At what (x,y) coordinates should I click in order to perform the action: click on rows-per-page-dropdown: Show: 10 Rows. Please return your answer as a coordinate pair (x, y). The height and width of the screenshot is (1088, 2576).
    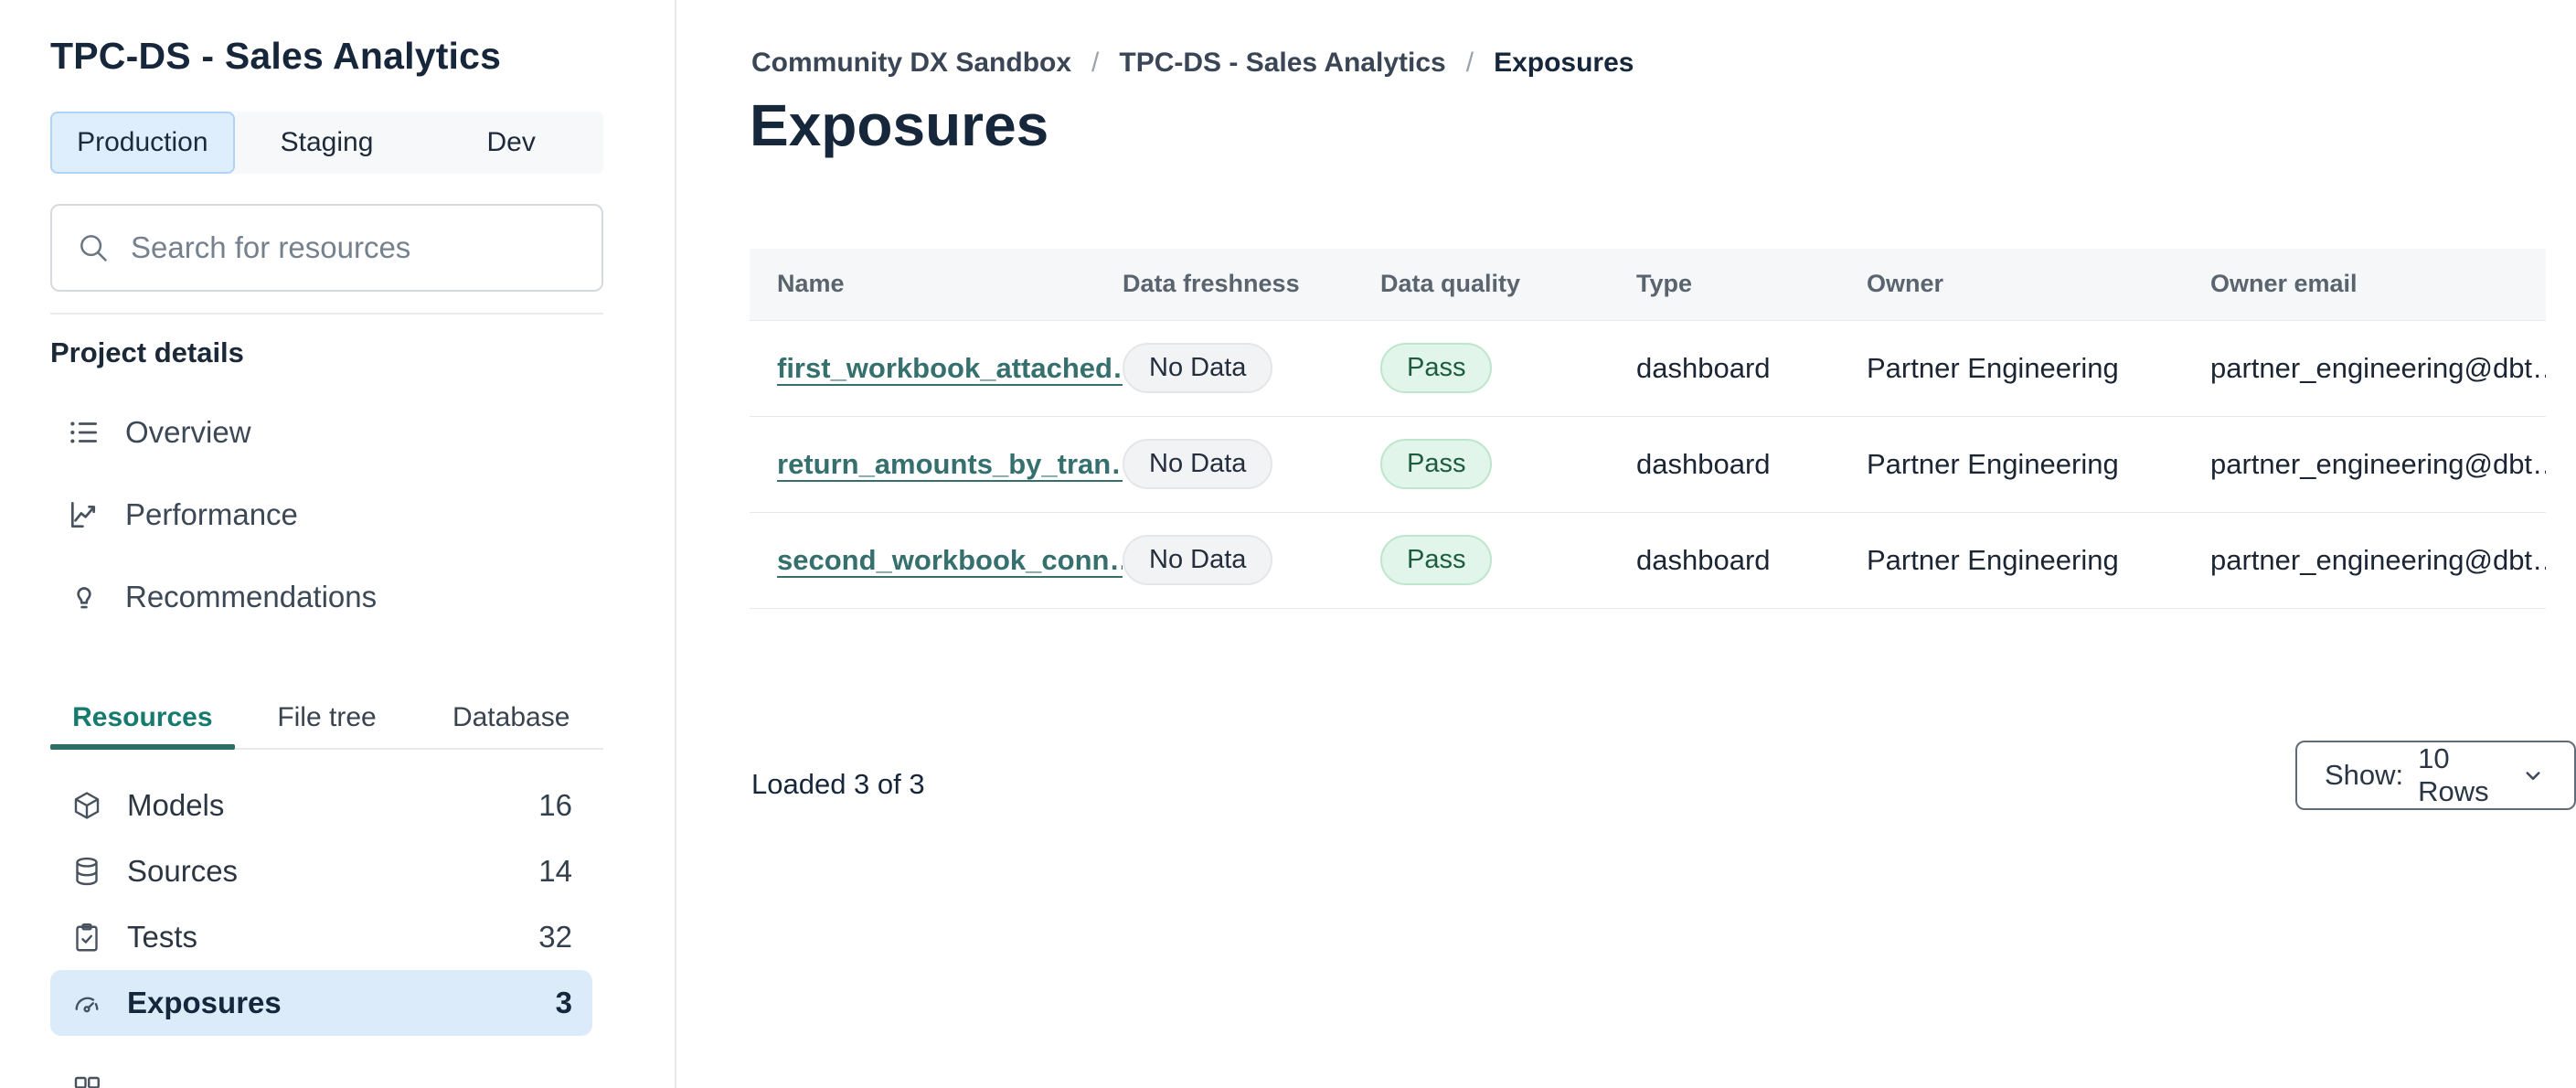
    Looking at the image, I should click on (2435, 775).